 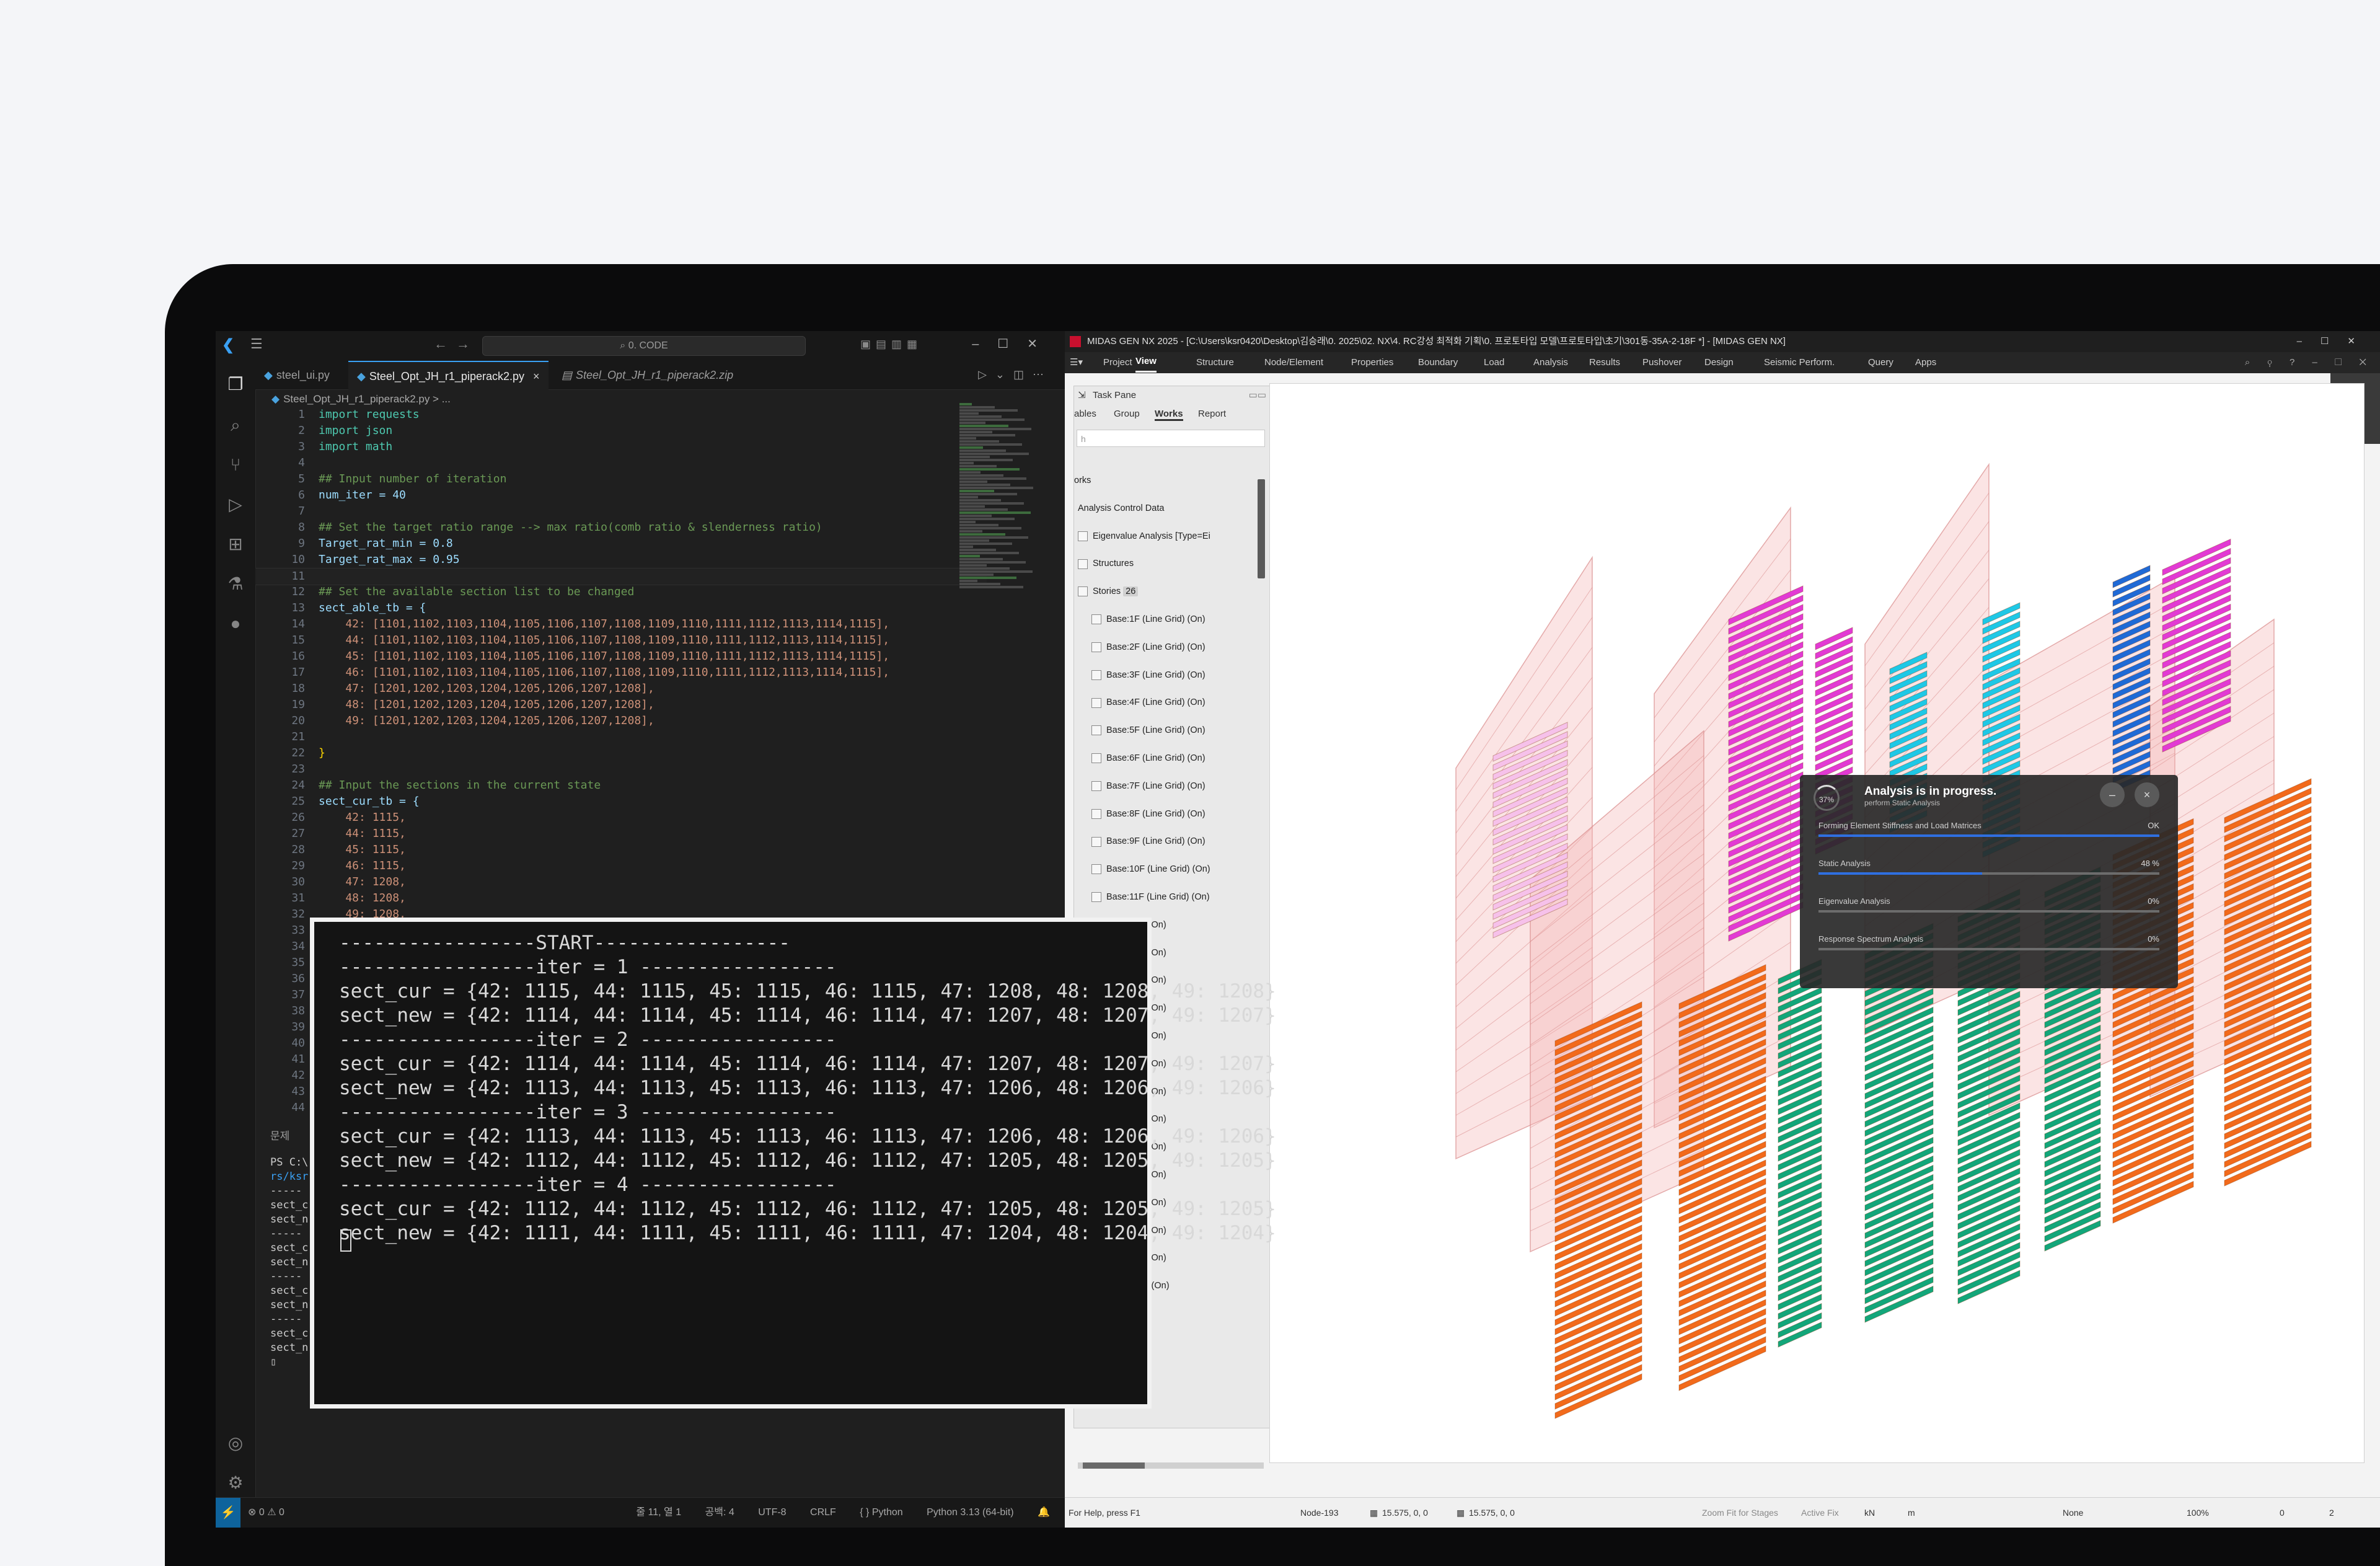 I want to click on menu-results: Results, so click(x=1604, y=362).